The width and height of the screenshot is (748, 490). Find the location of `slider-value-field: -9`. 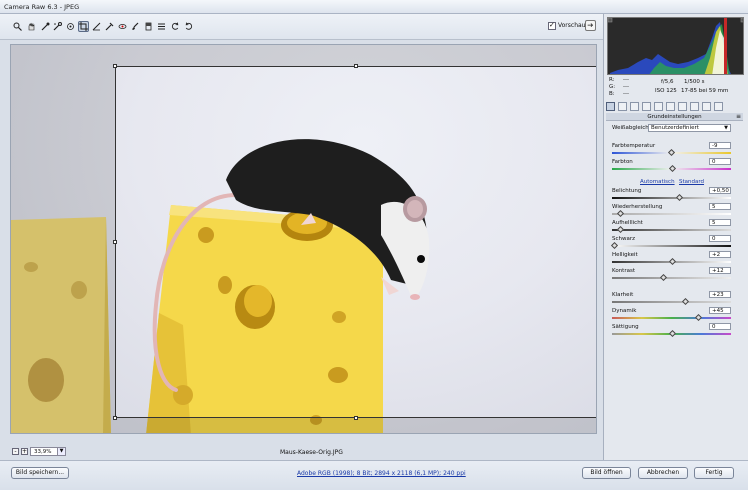

slider-value-field: -9 is located at coordinates (720, 145).